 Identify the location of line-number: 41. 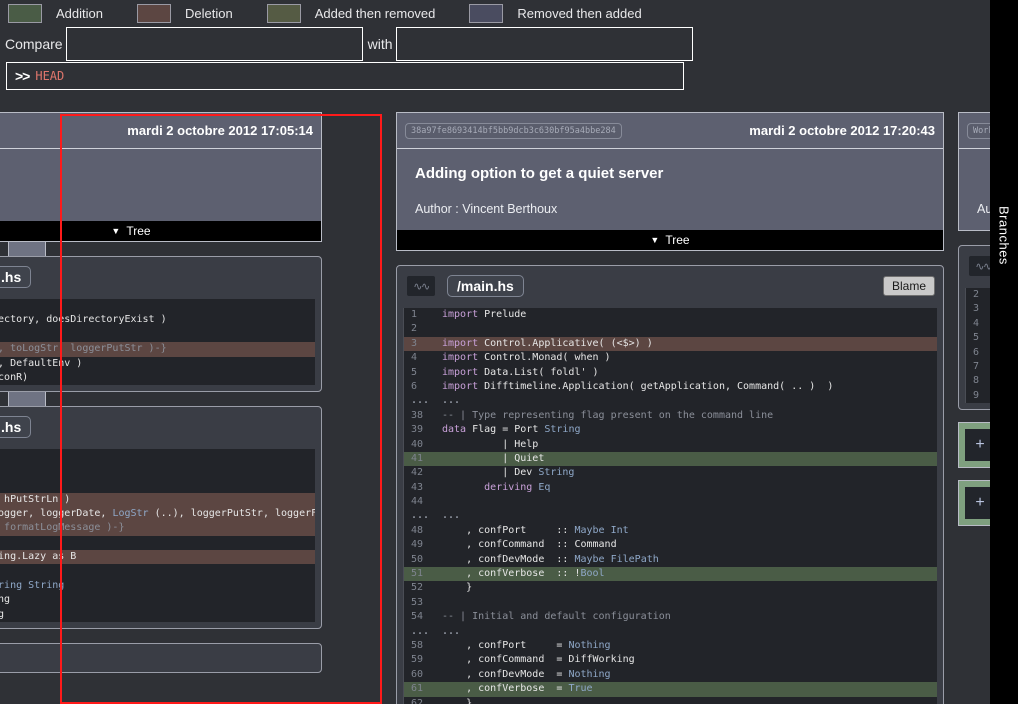
(417, 458).